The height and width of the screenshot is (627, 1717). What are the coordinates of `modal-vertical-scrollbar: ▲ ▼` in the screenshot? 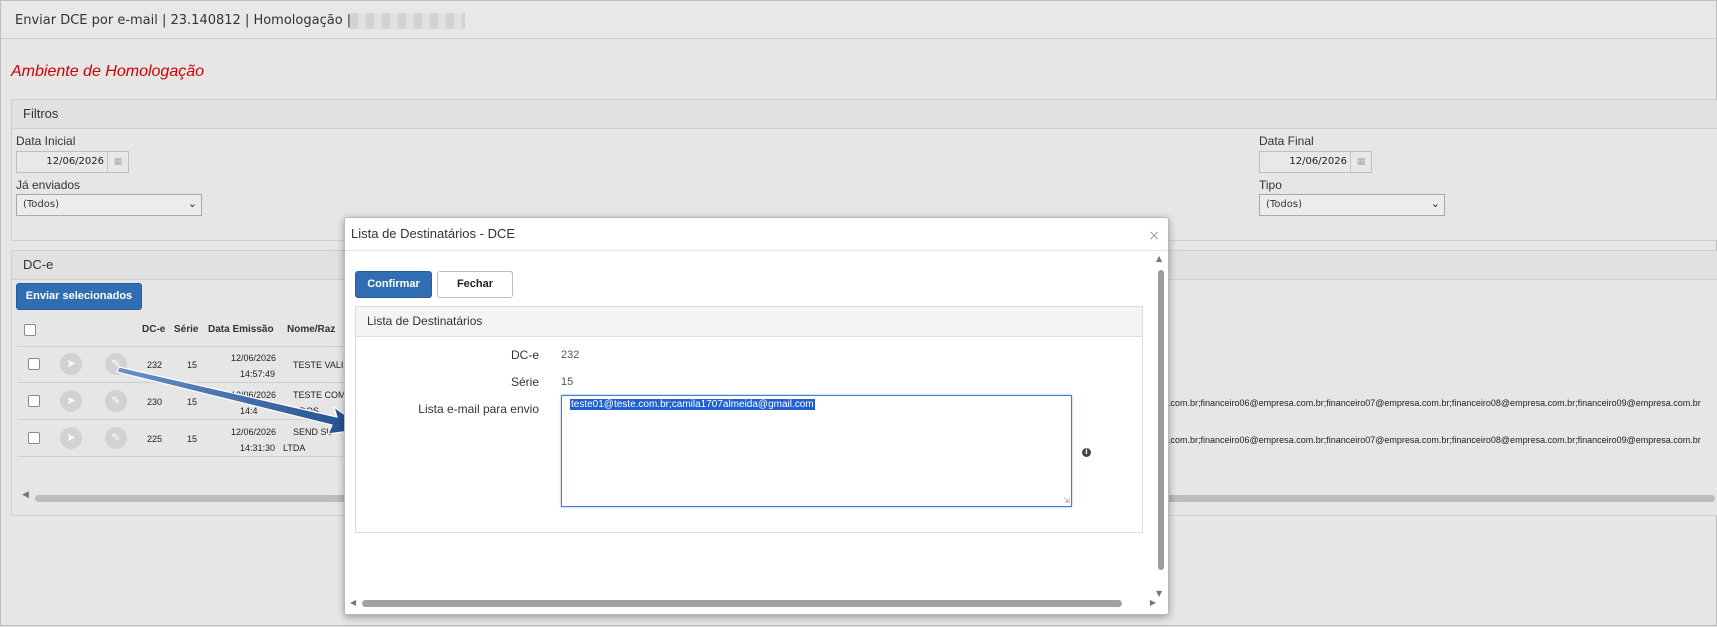 It's located at (1161, 426).